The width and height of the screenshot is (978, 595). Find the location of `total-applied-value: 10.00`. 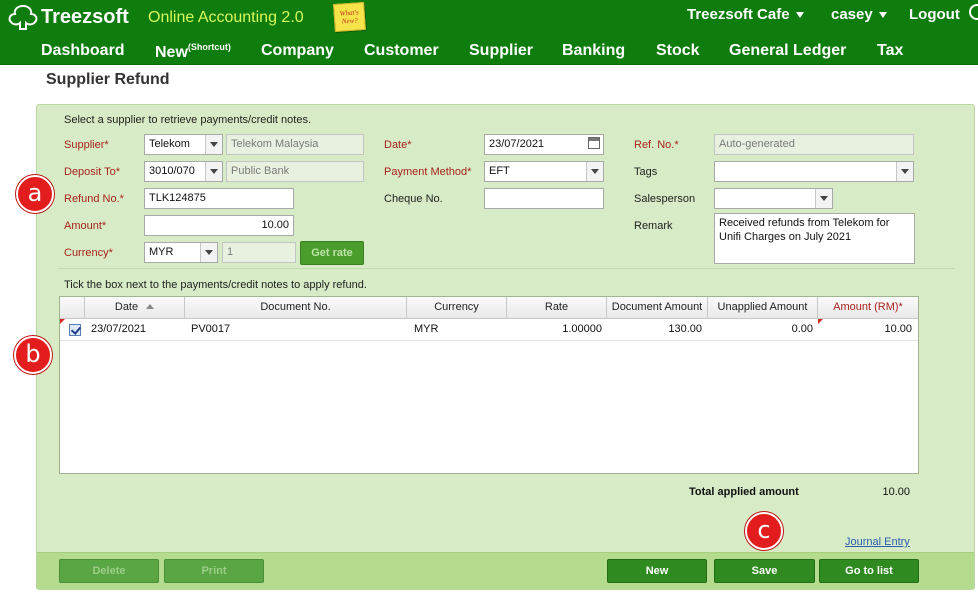

total-applied-value: 10.00 is located at coordinates (896, 492).